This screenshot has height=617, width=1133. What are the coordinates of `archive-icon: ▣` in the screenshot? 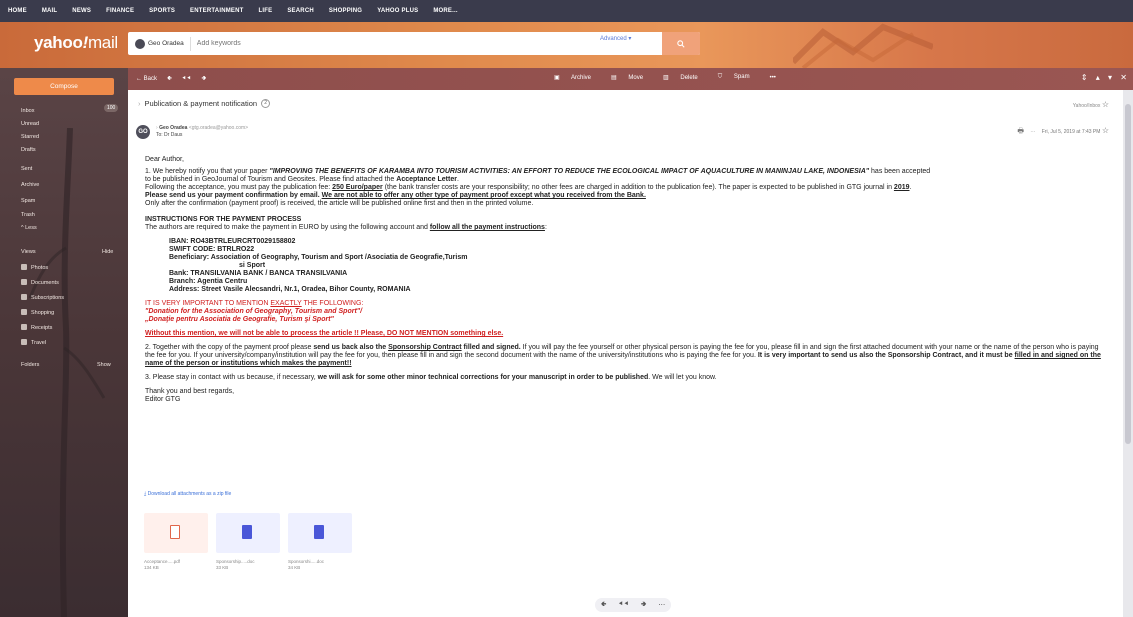 It's located at (557, 78).